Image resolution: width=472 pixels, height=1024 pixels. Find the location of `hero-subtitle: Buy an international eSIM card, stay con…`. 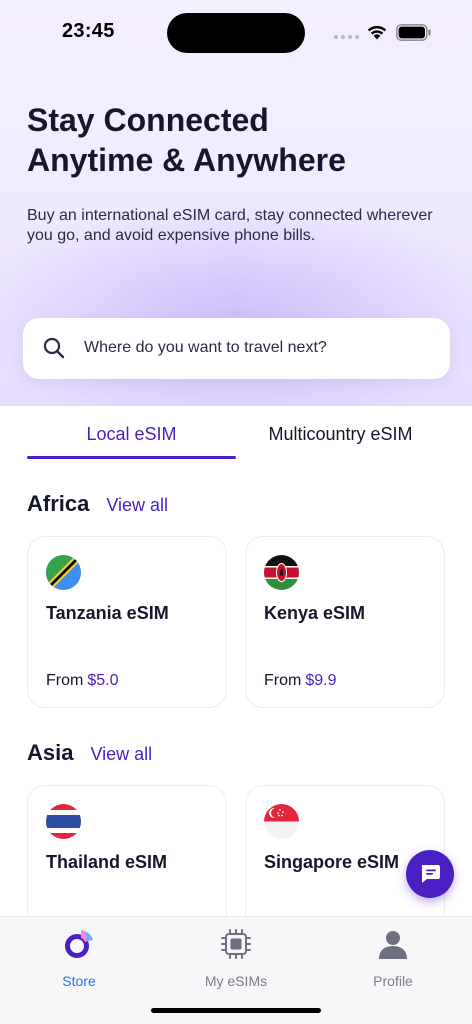

hero-subtitle: Buy an international eSIM card, stay con… is located at coordinates (230, 225).